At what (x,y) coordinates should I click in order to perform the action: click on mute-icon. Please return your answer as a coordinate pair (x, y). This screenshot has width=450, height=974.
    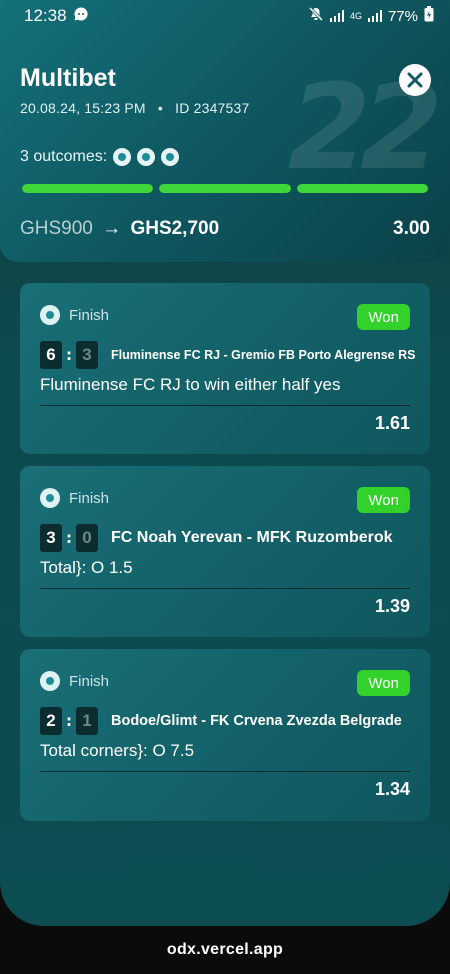
    Looking at the image, I should click on (316, 16).